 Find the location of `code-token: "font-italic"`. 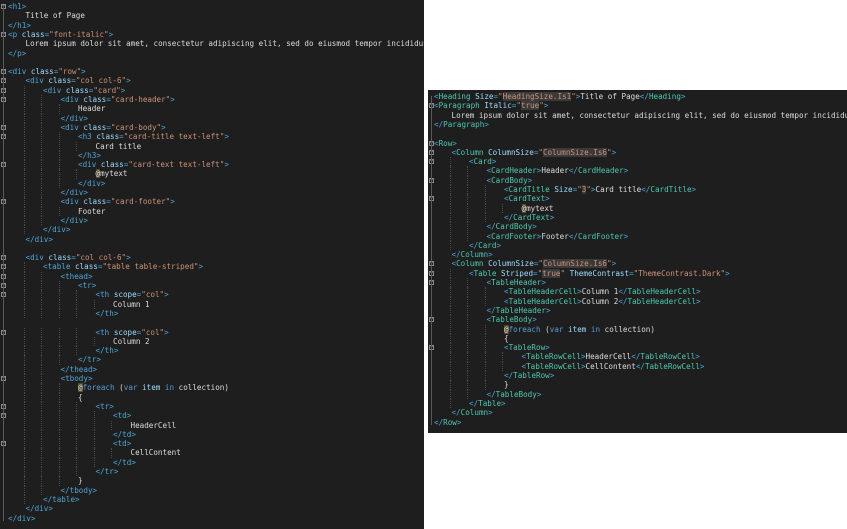

code-token: "font-italic" is located at coordinates (79, 34).